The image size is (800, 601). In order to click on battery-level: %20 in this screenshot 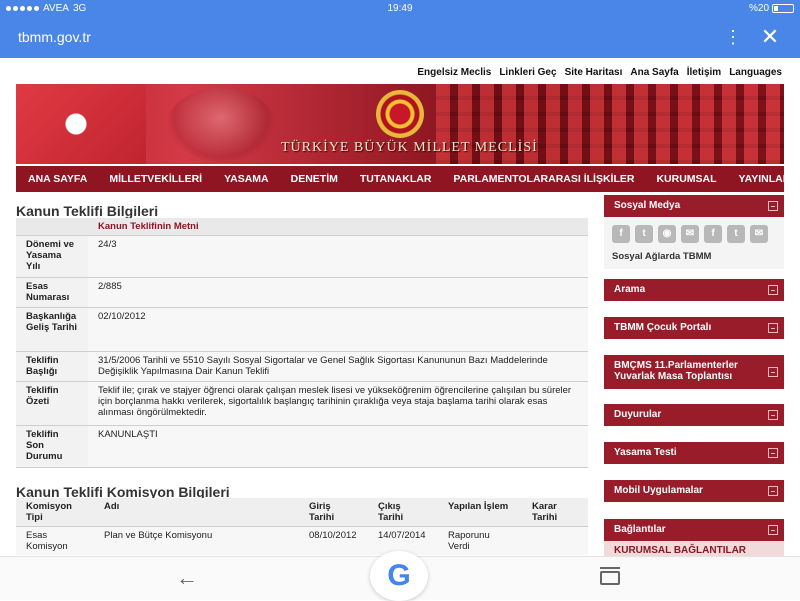, I will do `click(758, 8)`.